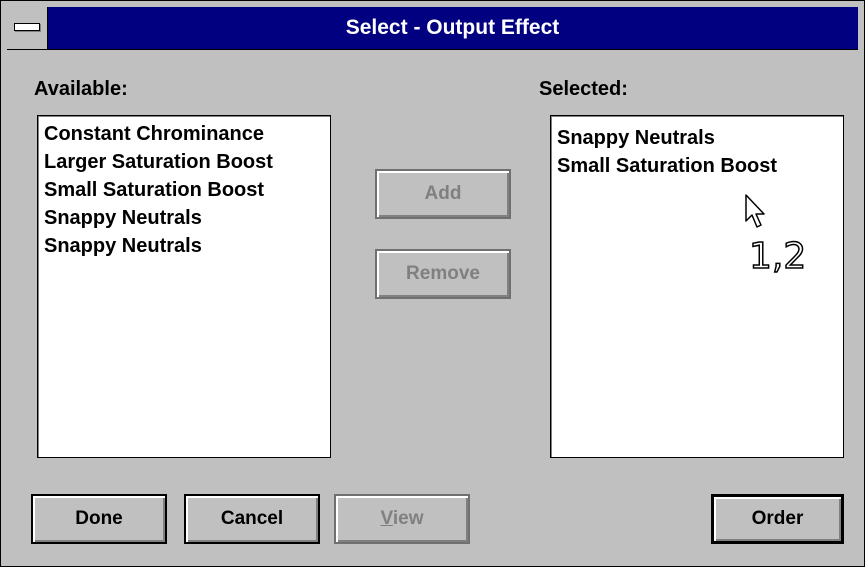  What do you see at coordinates (184, 134) in the screenshot?
I see `list-item: Constant Chrominance` at bounding box center [184, 134].